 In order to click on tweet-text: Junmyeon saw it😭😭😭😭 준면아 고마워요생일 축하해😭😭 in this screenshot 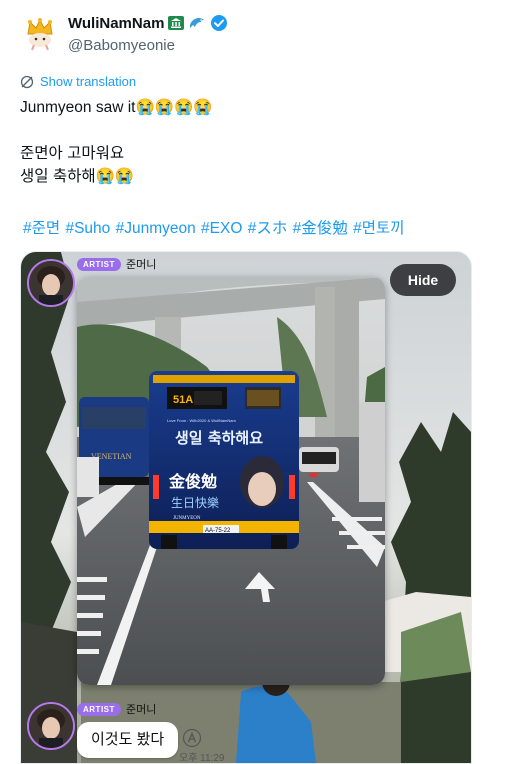, I will do `click(250, 142)`.